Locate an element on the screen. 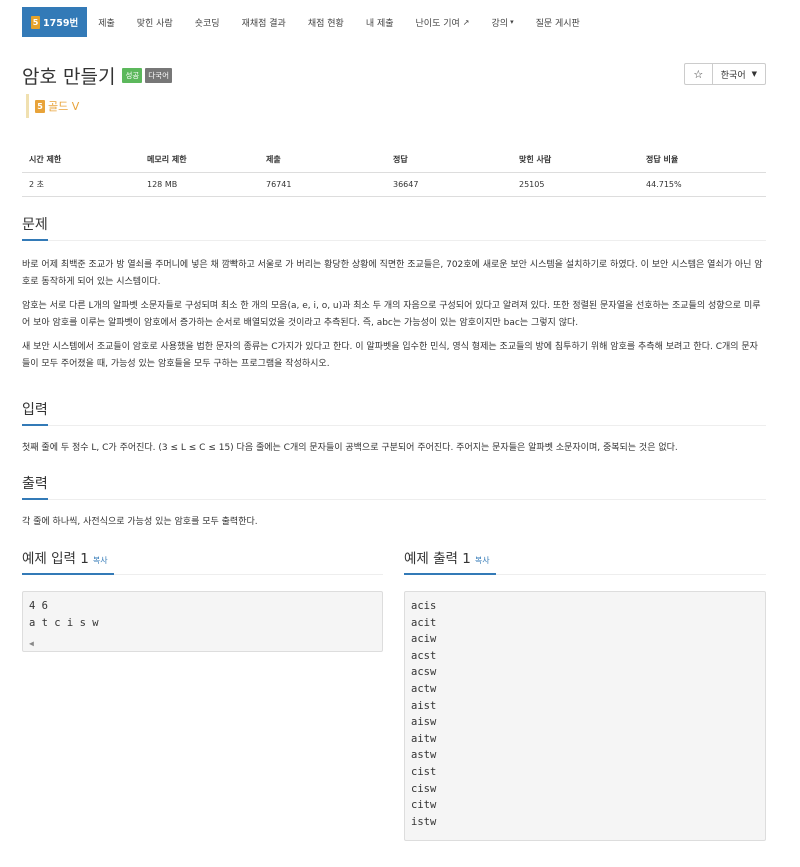 This screenshot has width=800, height=867. code-line: acis is located at coordinates (424, 606).